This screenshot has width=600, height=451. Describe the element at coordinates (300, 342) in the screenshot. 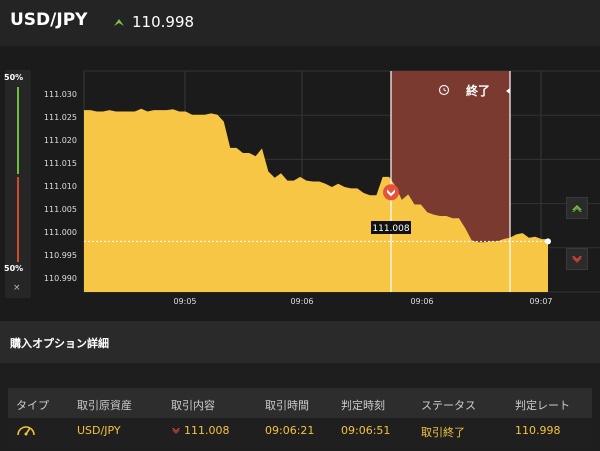

I see `details-section-header: 購入オプション詳細` at that location.